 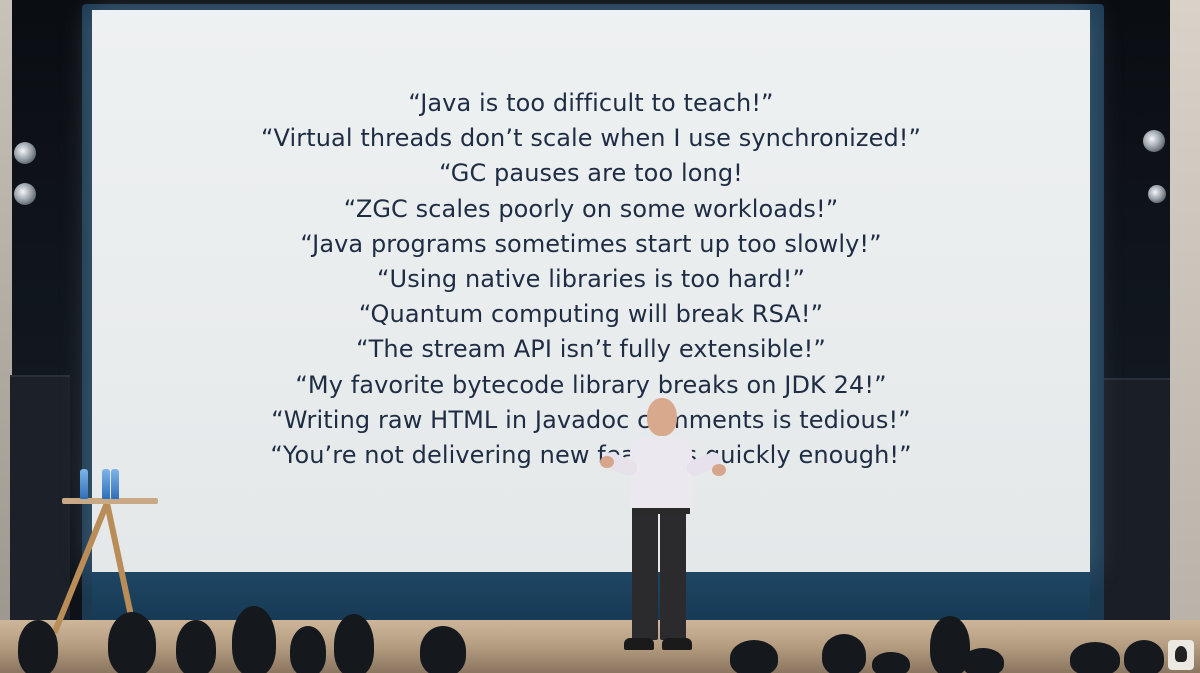 I want to click on stage-wall-panel-left, so click(x=40, y=505).